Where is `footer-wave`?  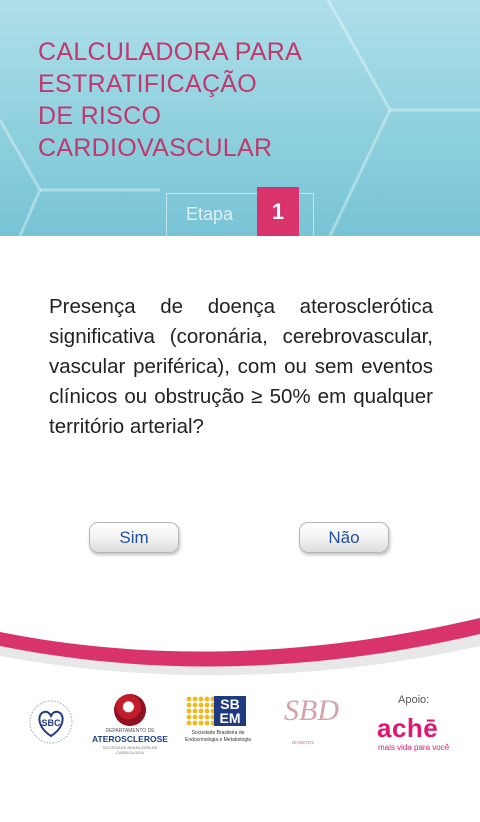 footer-wave is located at coordinates (240, 649).